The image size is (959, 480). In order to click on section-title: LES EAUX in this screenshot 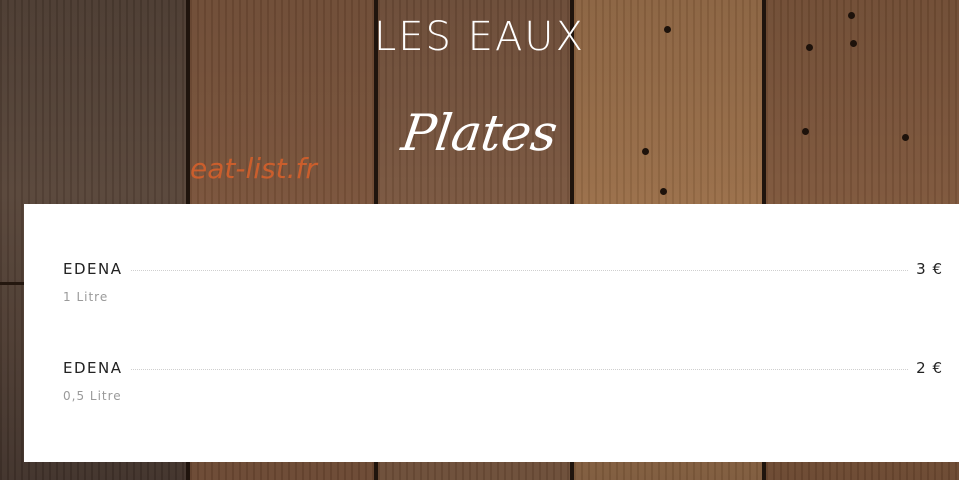, I will do `click(479, 37)`.